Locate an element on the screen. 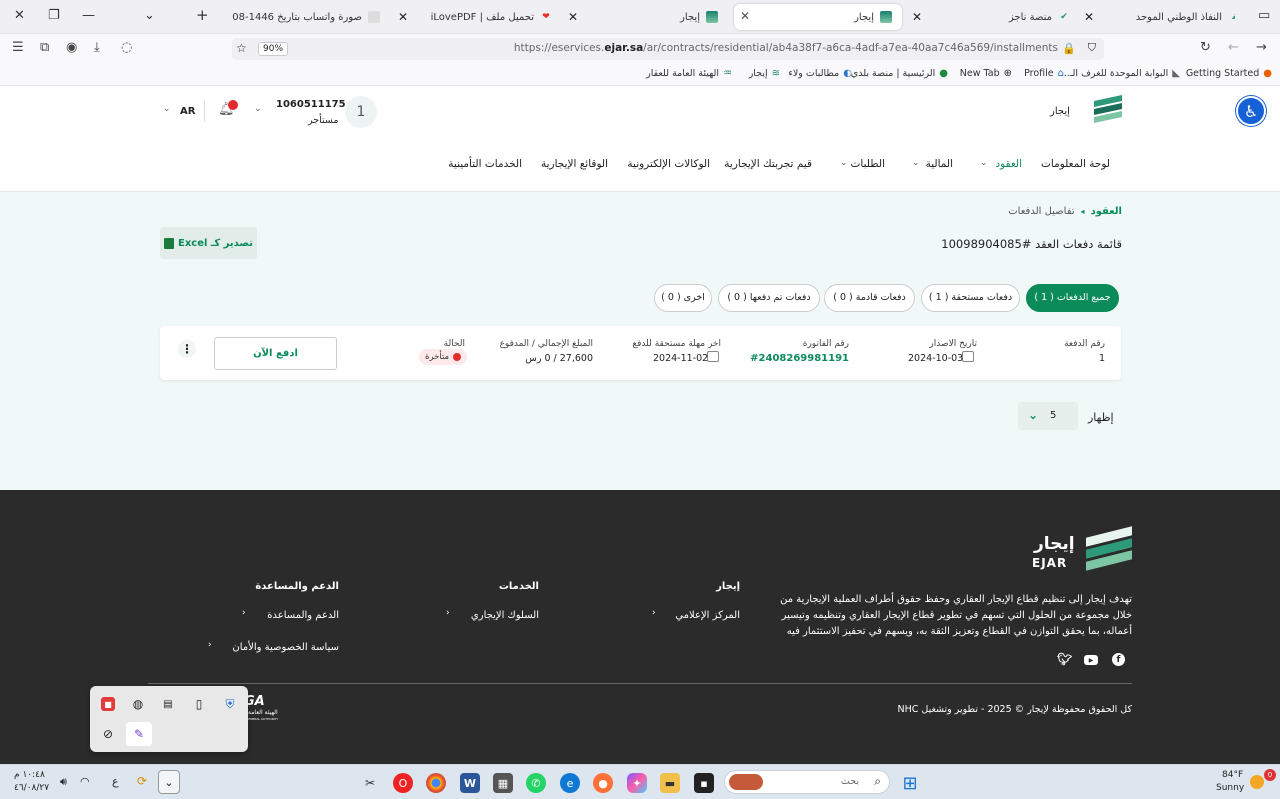 The height and width of the screenshot is (799, 1280). bookmark-profile: ⌂ Profile is located at coordinates (1044, 73).